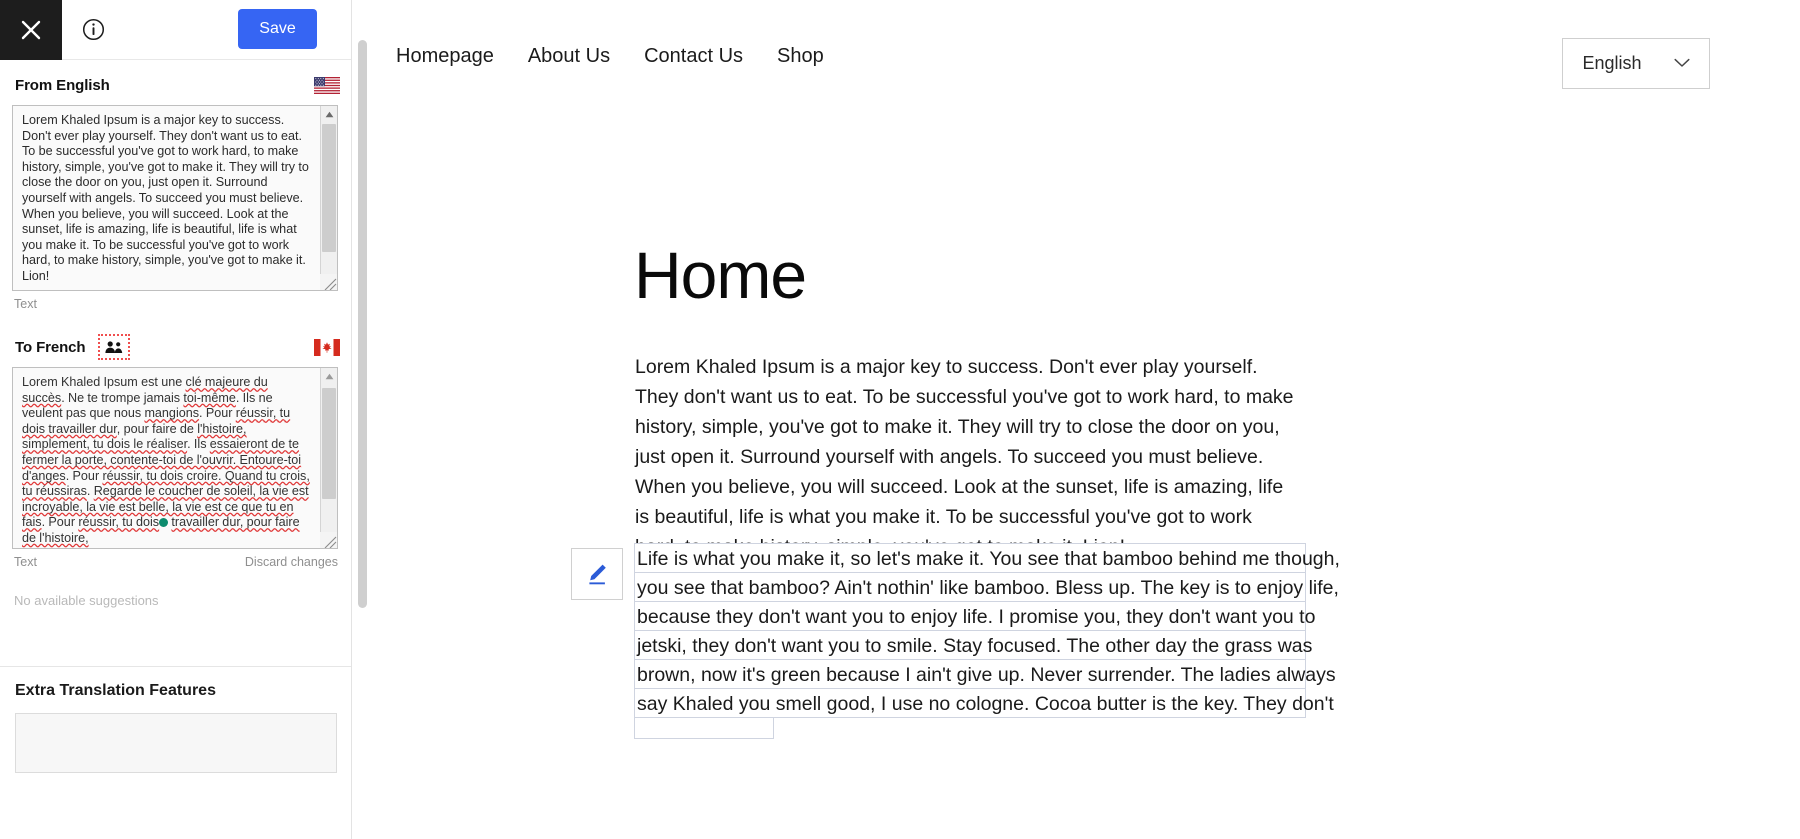 The image size is (1800, 839). I want to click on cursor-indicator, so click(164, 523).